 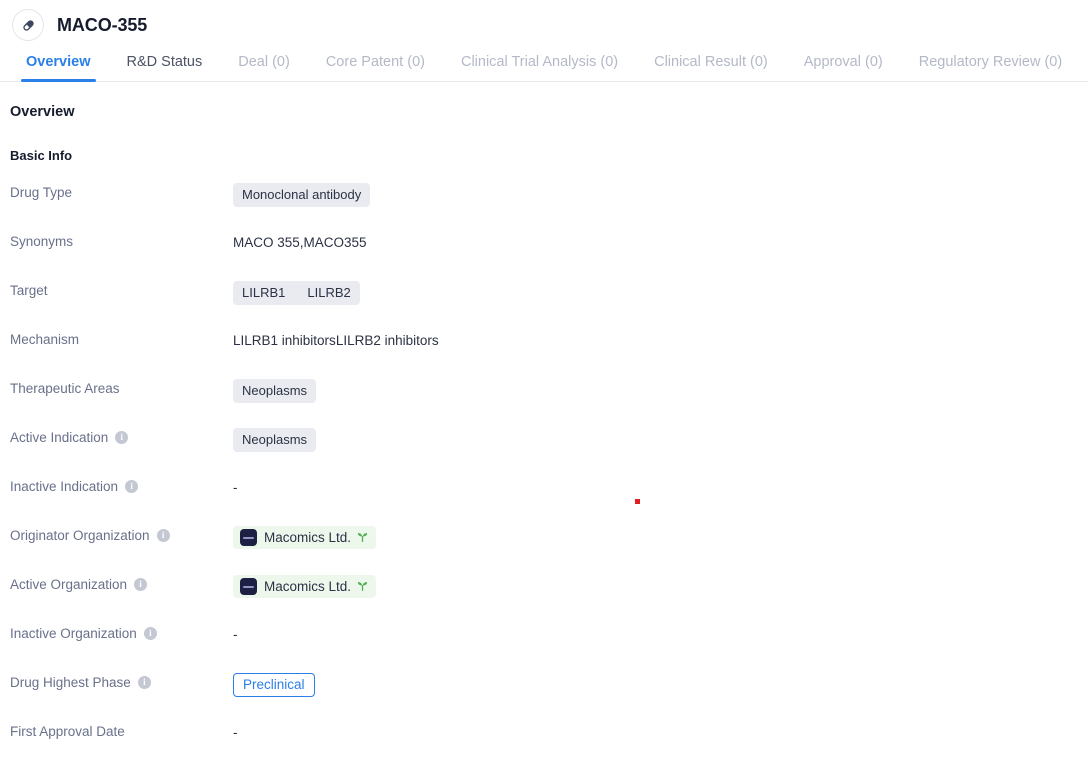 I want to click on field-row-therapeutic-areas: Therapeutic Areas Neoplasms, so click(x=549, y=403).